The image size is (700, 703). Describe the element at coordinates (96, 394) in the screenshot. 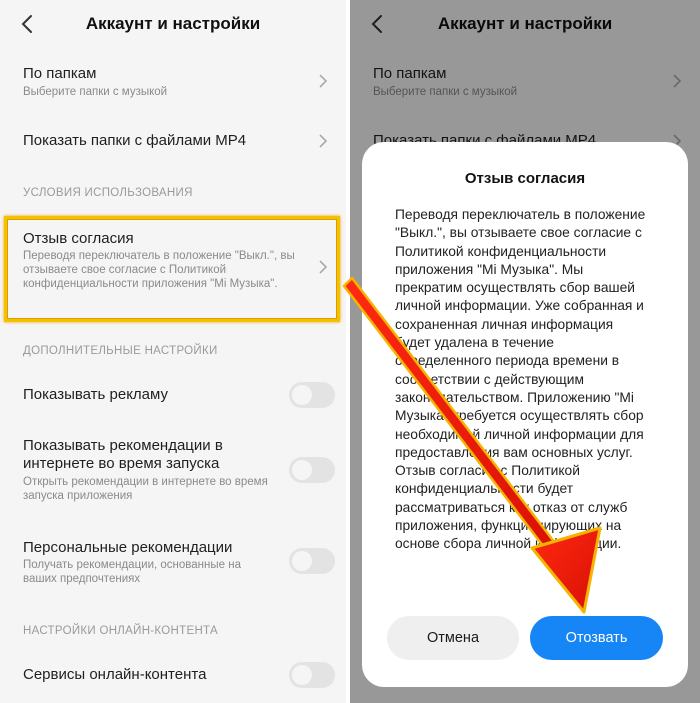

I see `ads-title: Показывать рекламу` at that location.